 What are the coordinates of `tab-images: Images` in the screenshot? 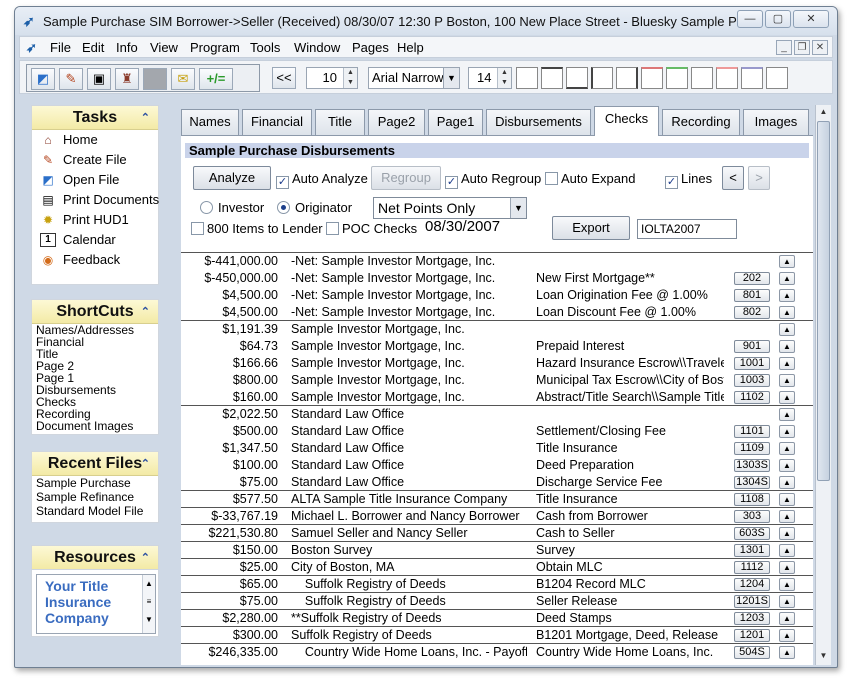 It's located at (776, 122).